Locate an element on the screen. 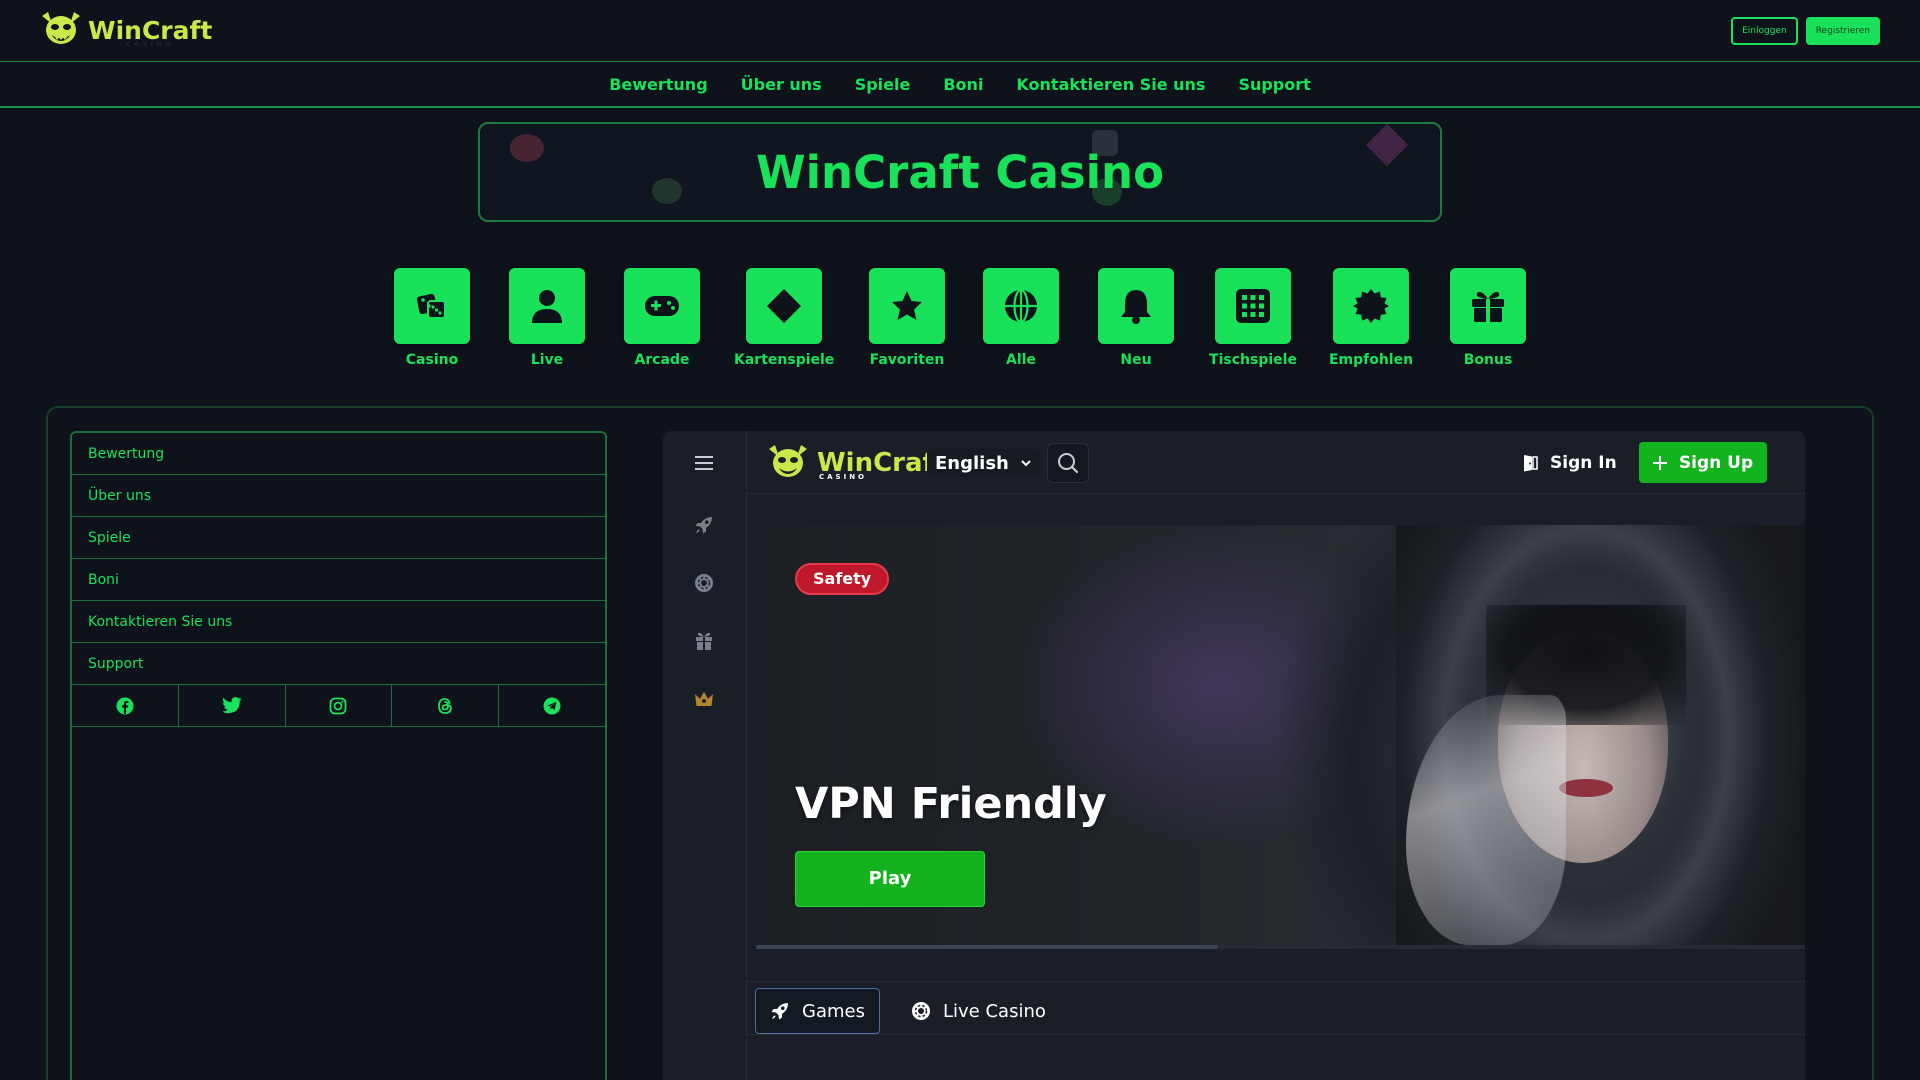 The width and height of the screenshot is (1920, 1080). category-label: Alle is located at coordinates (1021, 360).